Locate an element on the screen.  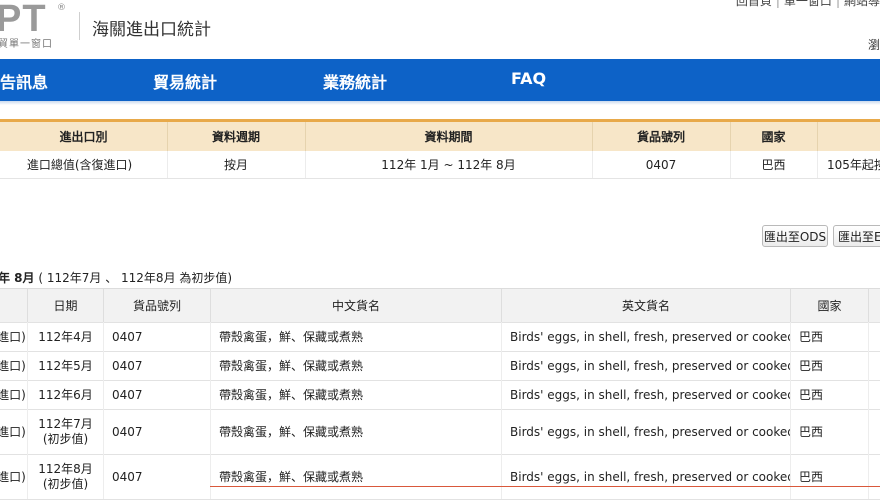
export-excel-button: 匯出至Ex is located at coordinates (856, 236).